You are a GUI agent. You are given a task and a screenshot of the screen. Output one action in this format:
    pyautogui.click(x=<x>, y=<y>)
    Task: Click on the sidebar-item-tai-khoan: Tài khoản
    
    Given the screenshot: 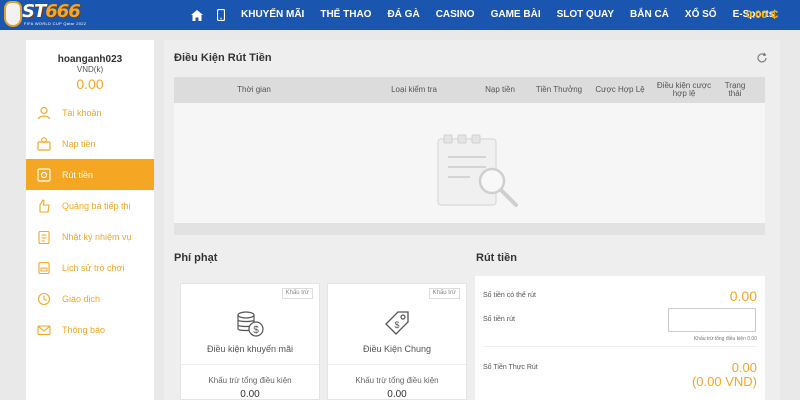 What is the action you would take?
    pyautogui.click(x=90, y=112)
    